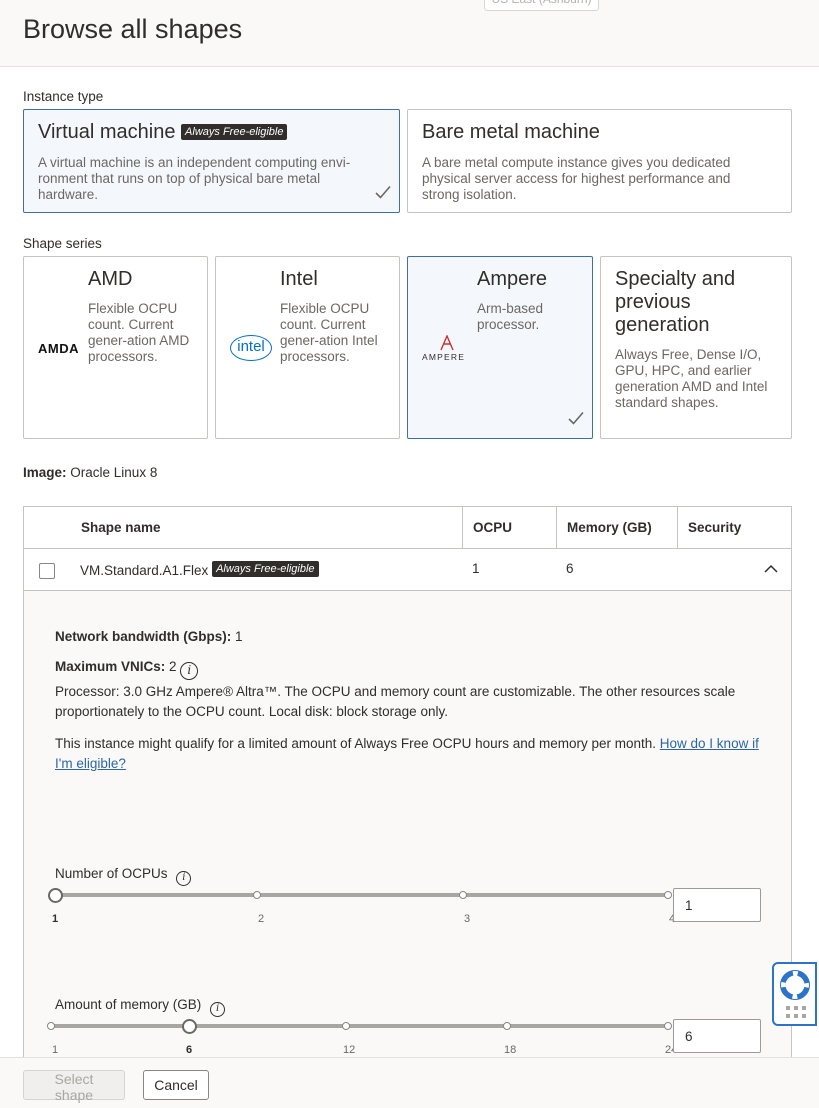 The image size is (819, 1108). What do you see at coordinates (74, 1086) in the screenshot?
I see `select-shape-button: Select shape` at bounding box center [74, 1086].